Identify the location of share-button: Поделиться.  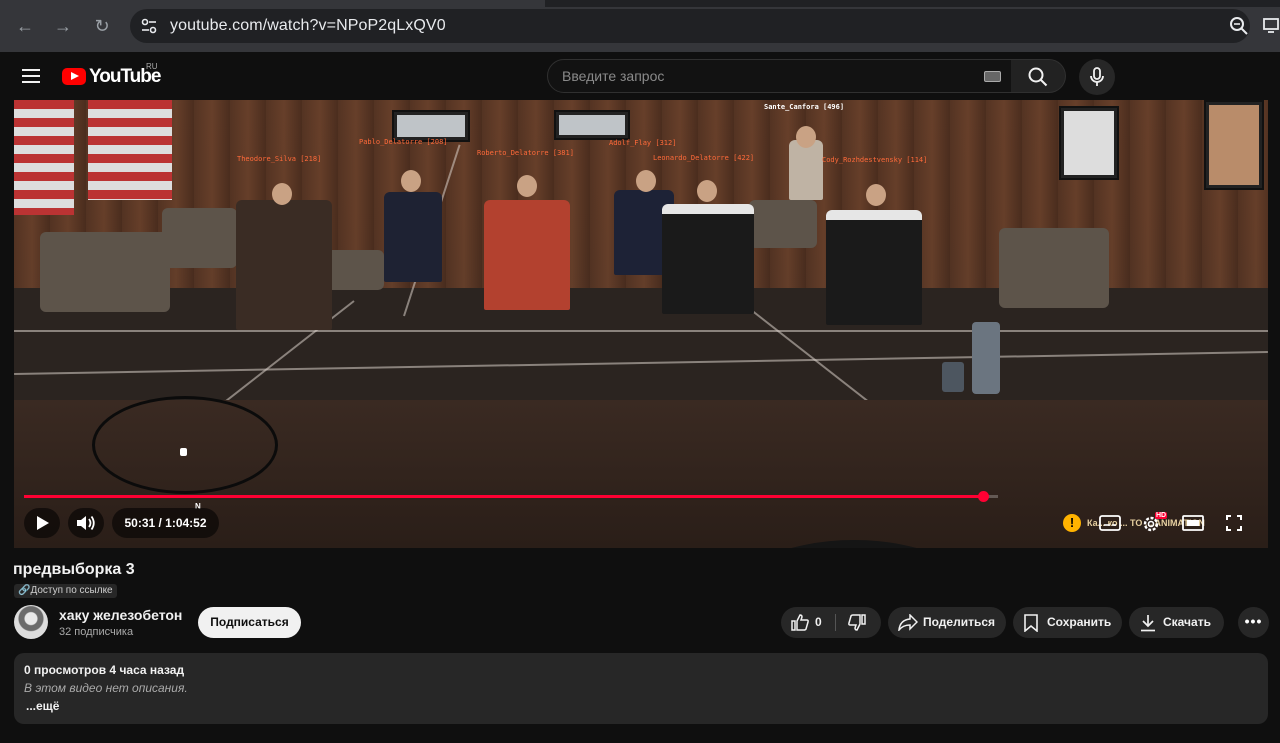
(947, 622).